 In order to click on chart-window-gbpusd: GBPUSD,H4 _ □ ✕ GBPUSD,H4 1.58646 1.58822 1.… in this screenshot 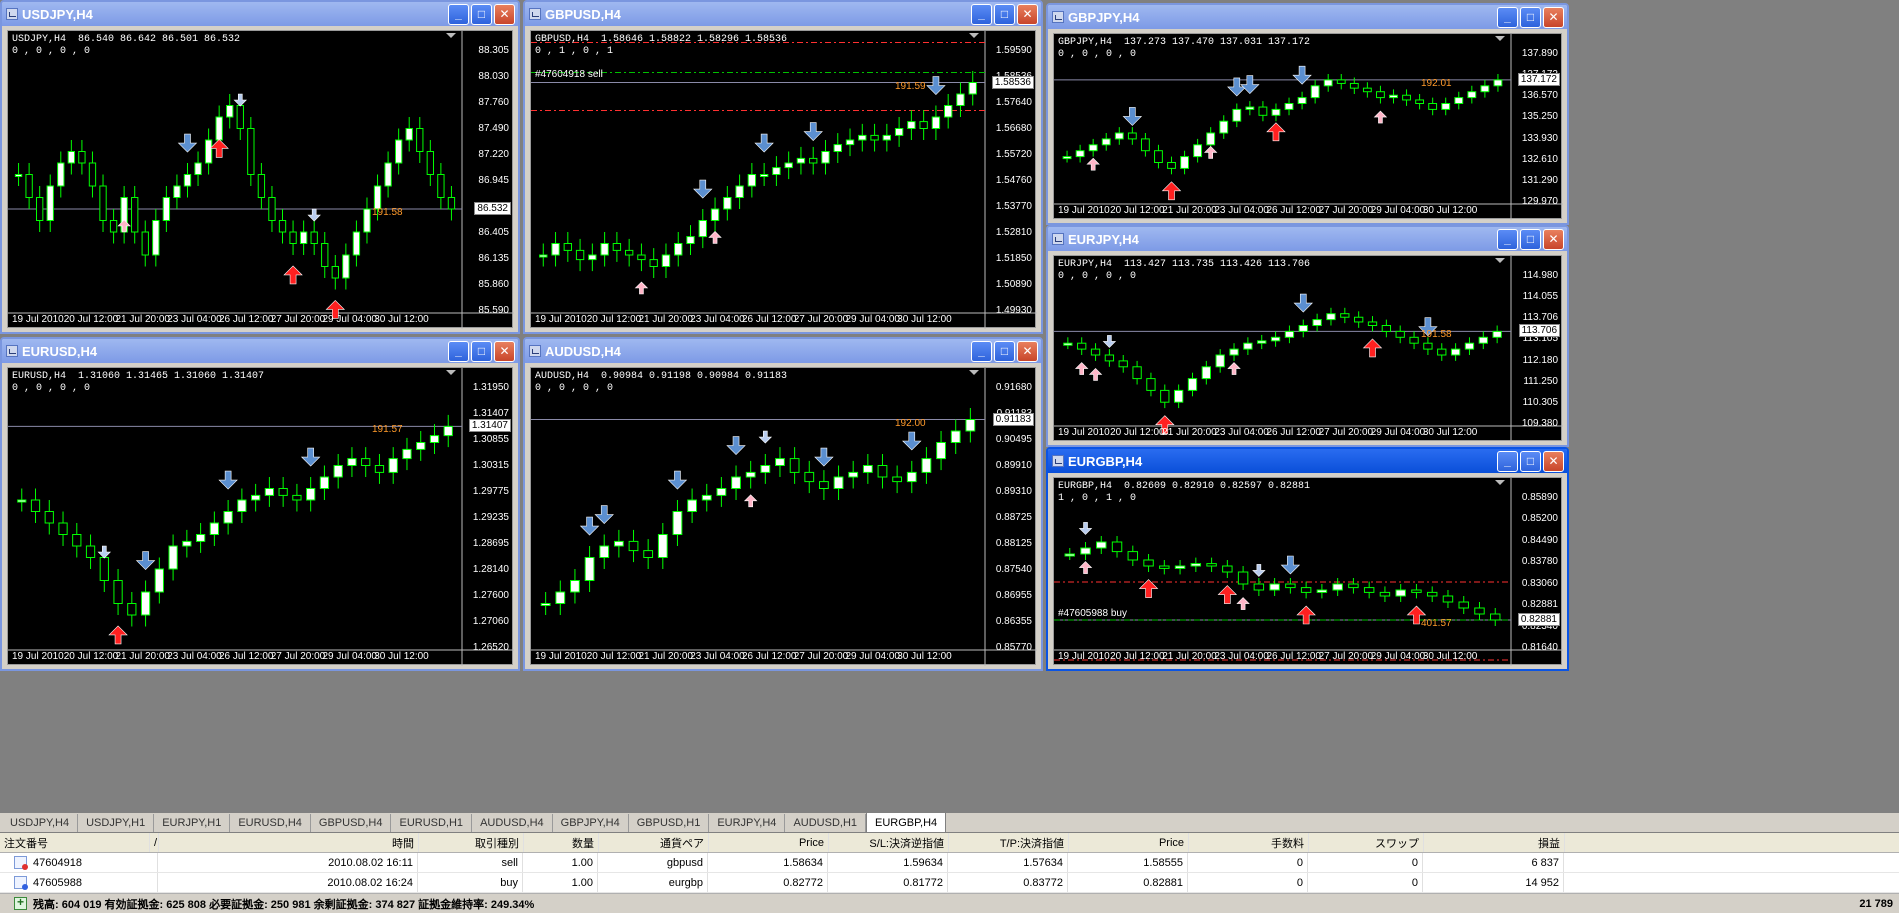, I will do `click(783, 167)`.